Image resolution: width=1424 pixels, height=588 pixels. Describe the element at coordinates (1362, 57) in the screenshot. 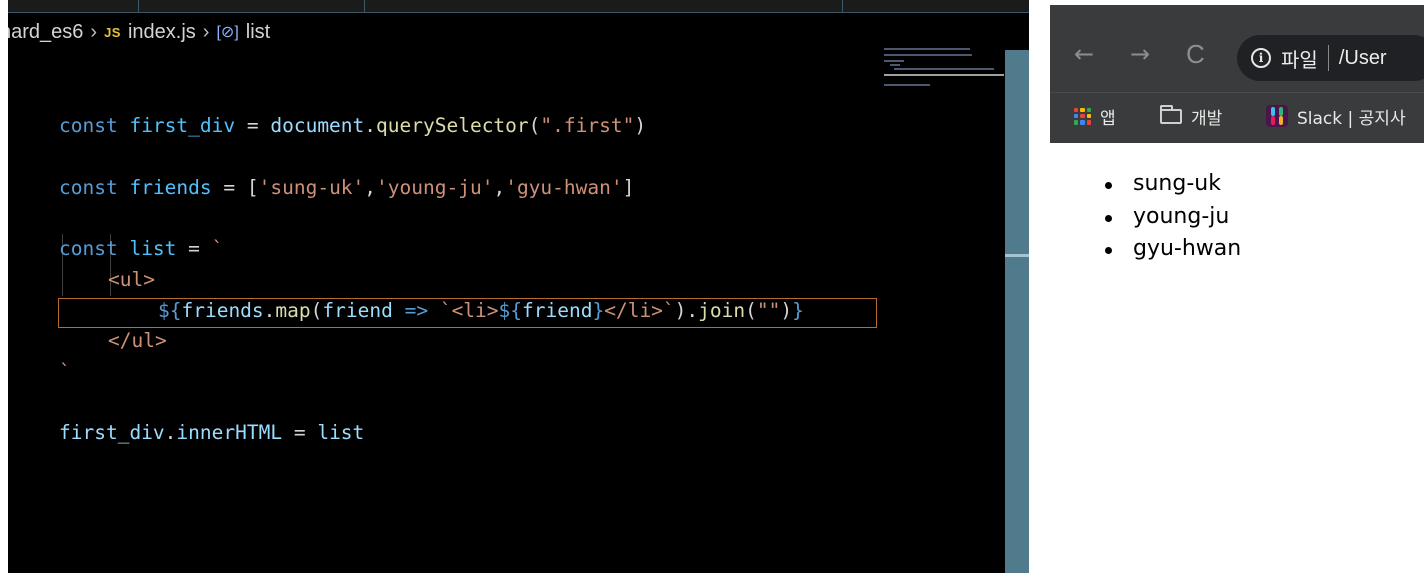

I see `address-path: /User` at that location.